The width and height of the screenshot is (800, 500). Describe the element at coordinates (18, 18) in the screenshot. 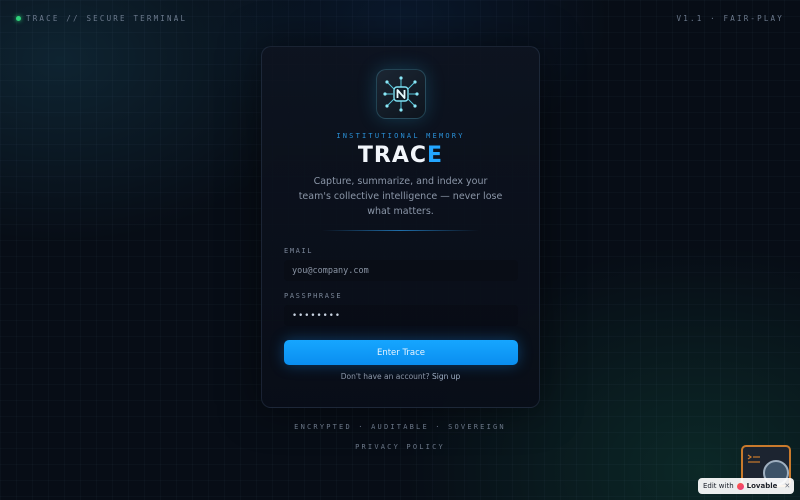

I see `status-dot-icon` at that location.